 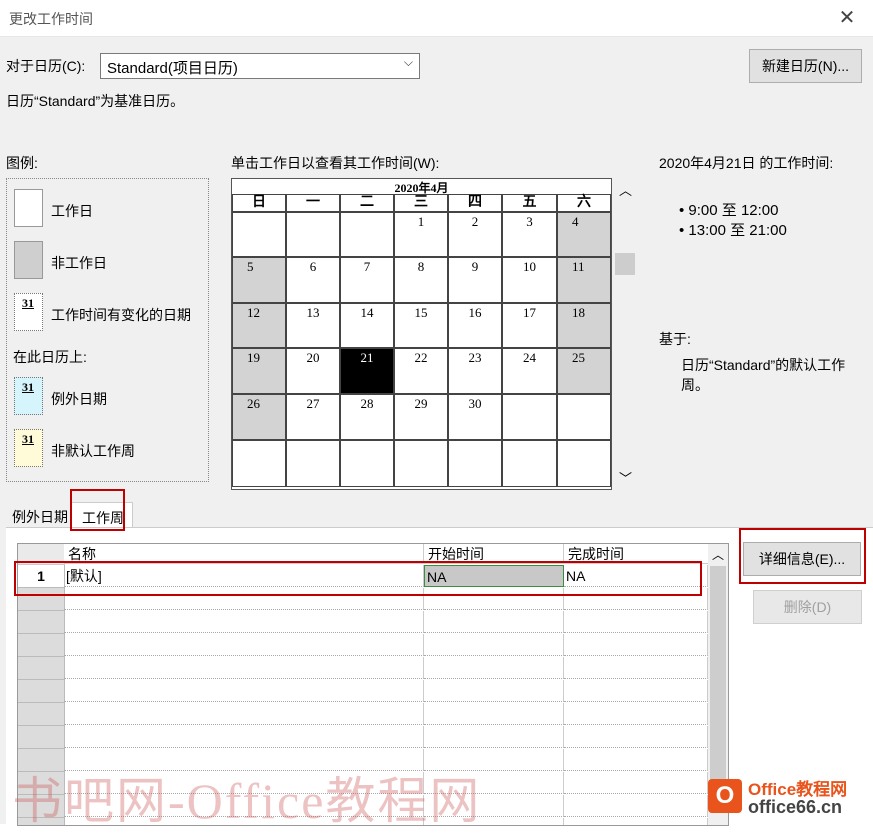 What do you see at coordinates (259, 417) in the screenshot?
I see `calendar-day: 26` at bounding box center [259, 417].